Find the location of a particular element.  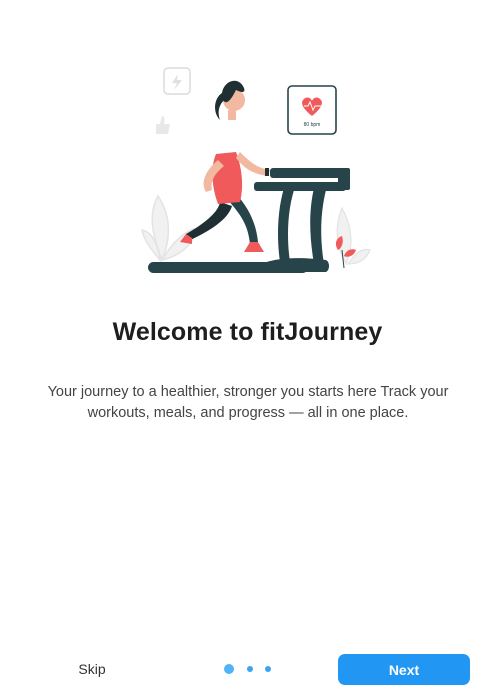

thumbs-up-icon is located at coordinates (163, 125).